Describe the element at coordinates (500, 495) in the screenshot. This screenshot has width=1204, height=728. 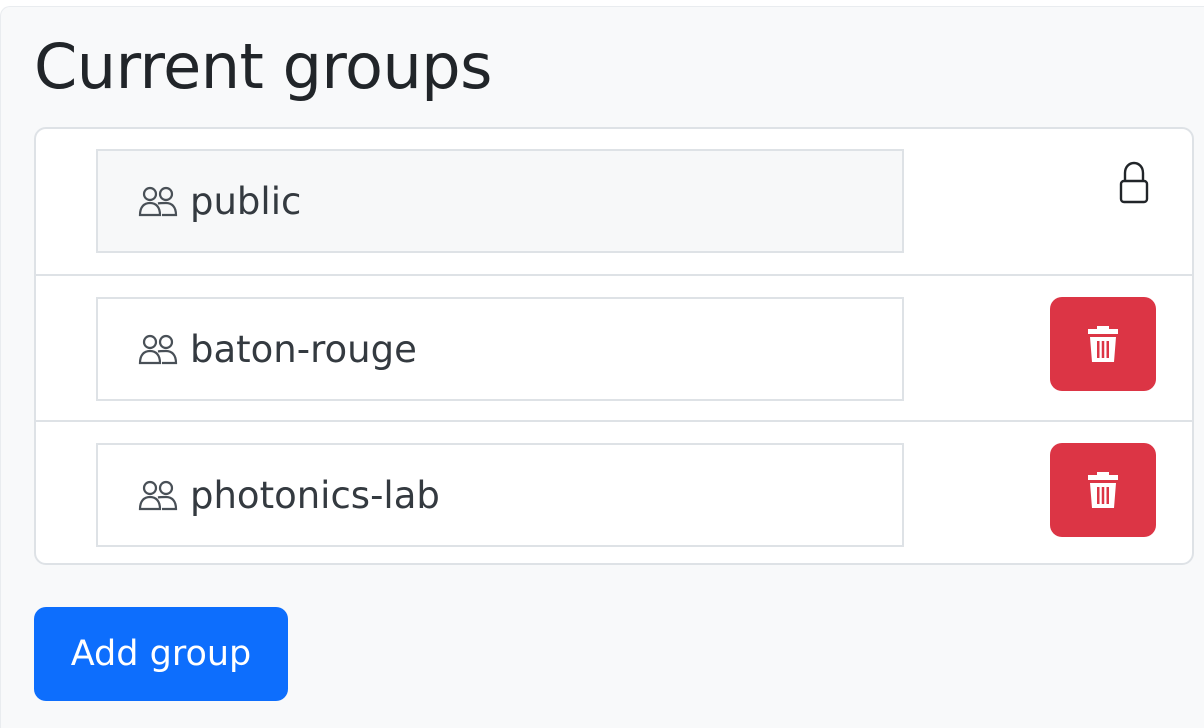
I see `group-name-field: photonics-lab` at that location.